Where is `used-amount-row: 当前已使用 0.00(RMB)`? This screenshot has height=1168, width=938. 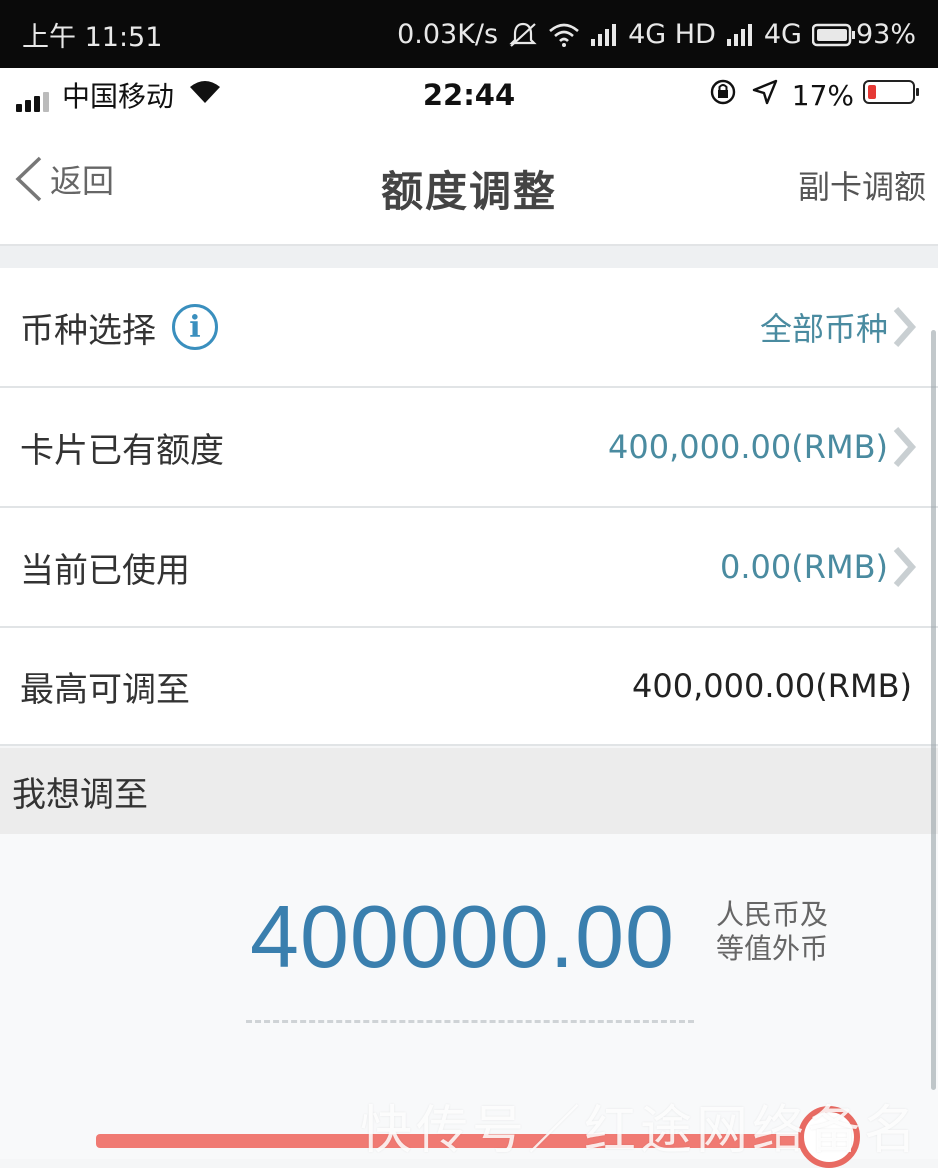
used-amount-row: 当前已使用 0.00(RMB) is located at coordinates (469, 568).